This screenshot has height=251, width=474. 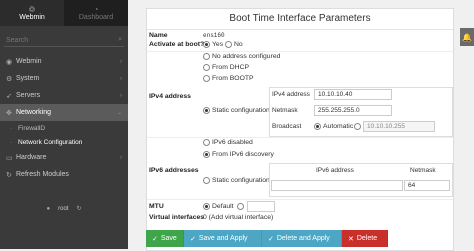 I want to click on activate-no-option: No, so click(x=234, y=44).